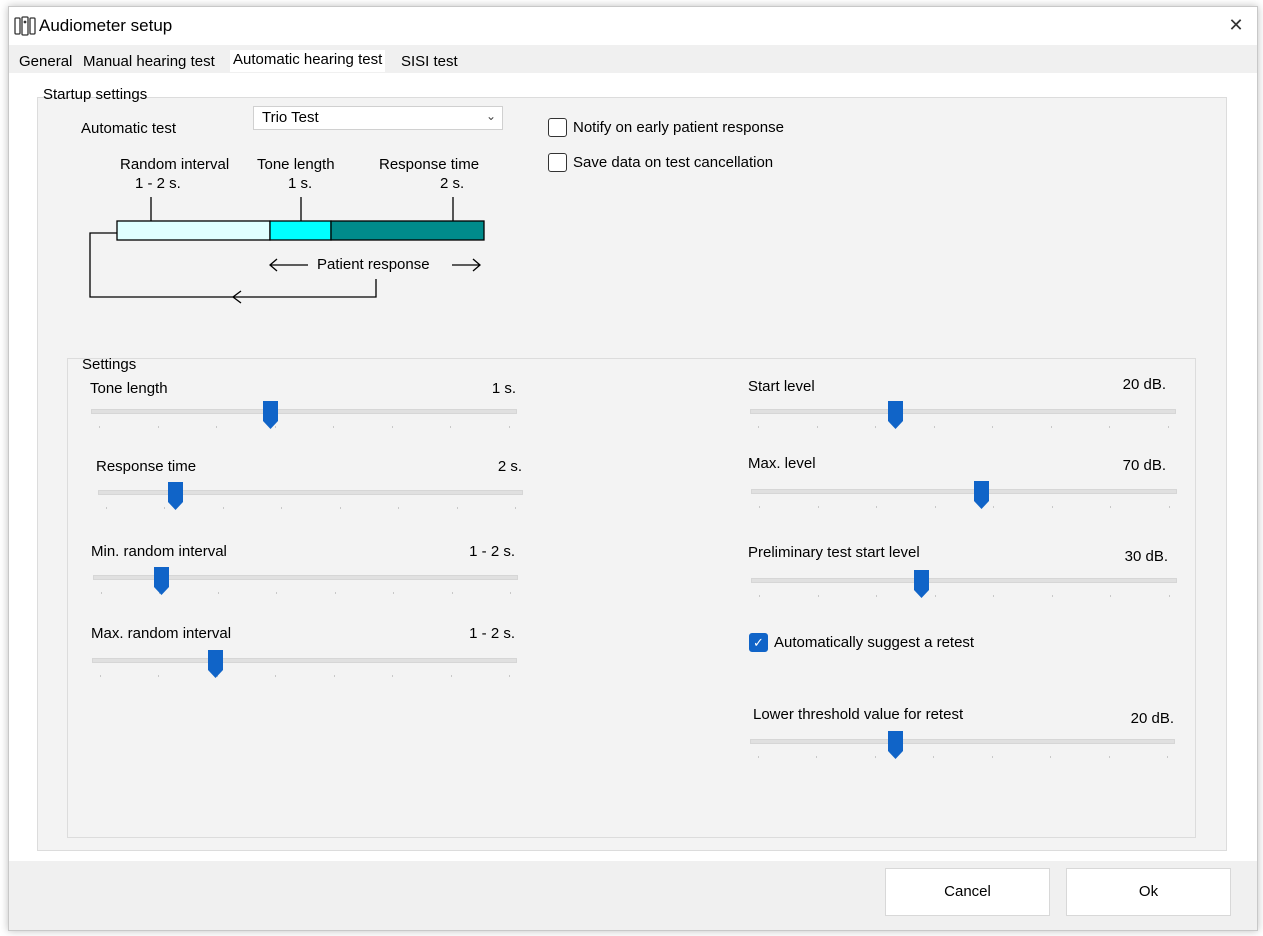  Describe the element at coordinates (378, 118) in the screenshot. I see `automatic-test-select: Trio Test ⌄` at that location.